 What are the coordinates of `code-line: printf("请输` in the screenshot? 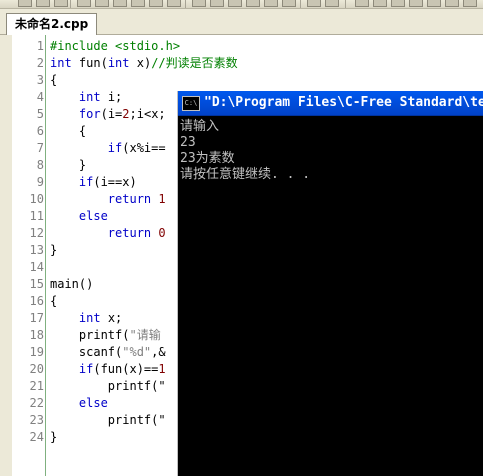 It's located at (105, 335).